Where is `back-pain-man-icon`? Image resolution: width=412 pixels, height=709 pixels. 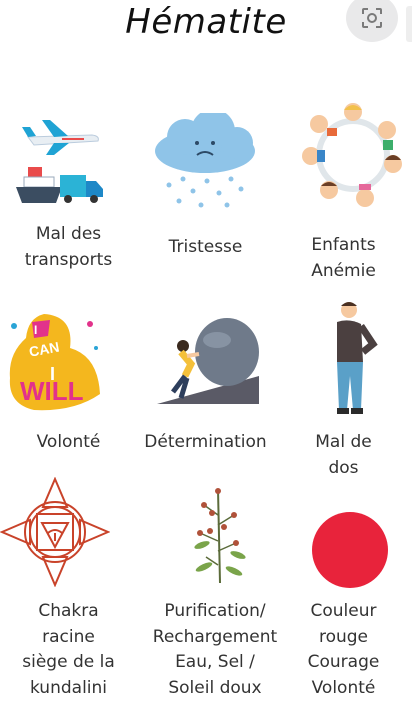
back-pain-man-icon is located at coordinates (357, 358).